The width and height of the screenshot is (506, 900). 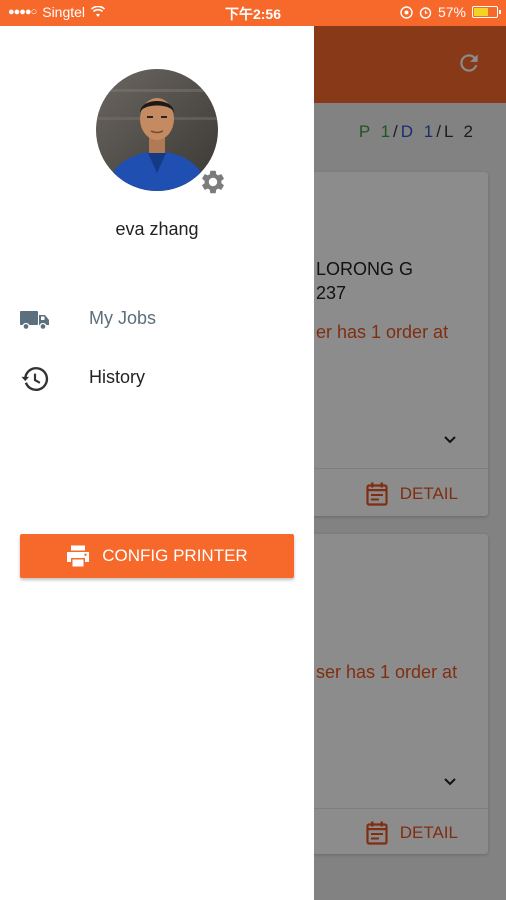 What do you see at coordinates (157, 229) in the screenshot?
I see `user-name: eva zhang` at bounding box center [157, 229].